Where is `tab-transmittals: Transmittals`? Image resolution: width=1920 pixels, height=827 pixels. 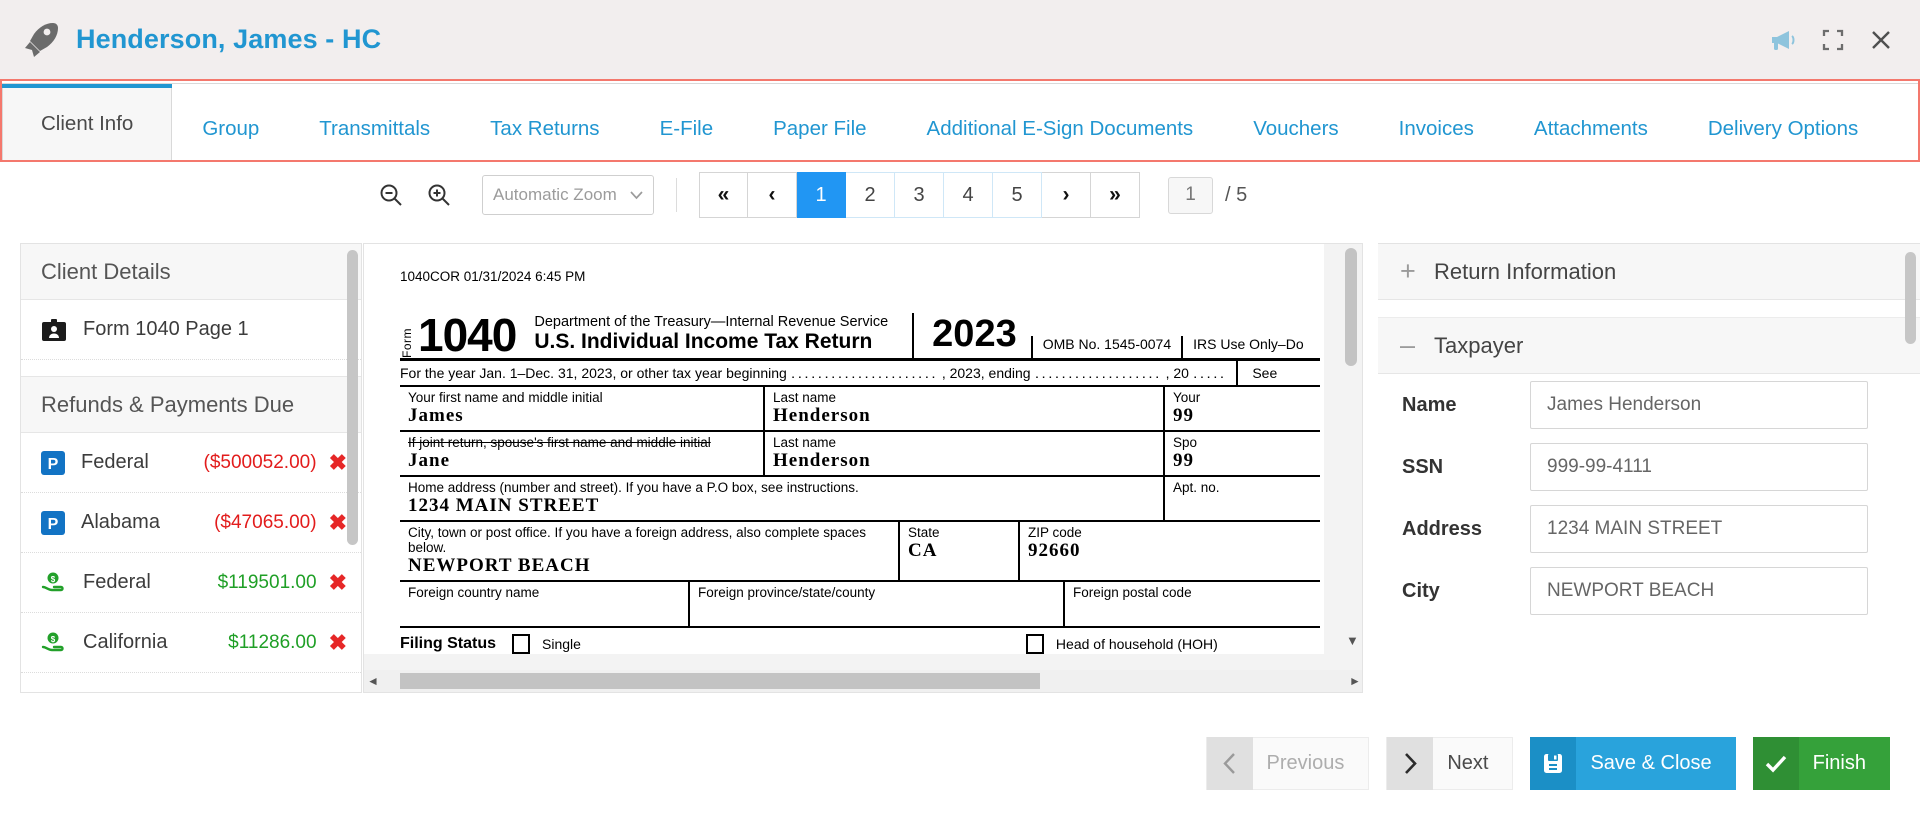
tab-transmittals: Transmittals is located at coordinates (374, 128).